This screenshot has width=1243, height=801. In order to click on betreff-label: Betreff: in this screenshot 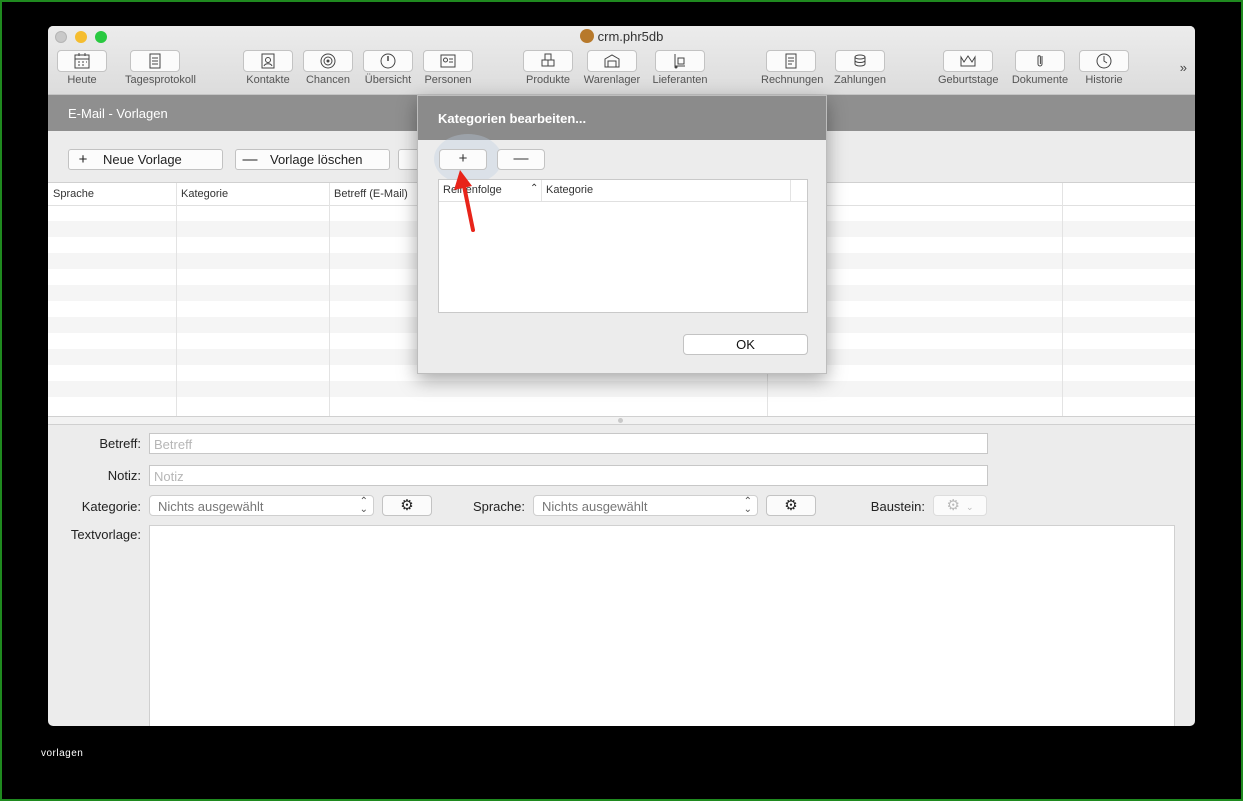, I will do `click(120, 443)`.